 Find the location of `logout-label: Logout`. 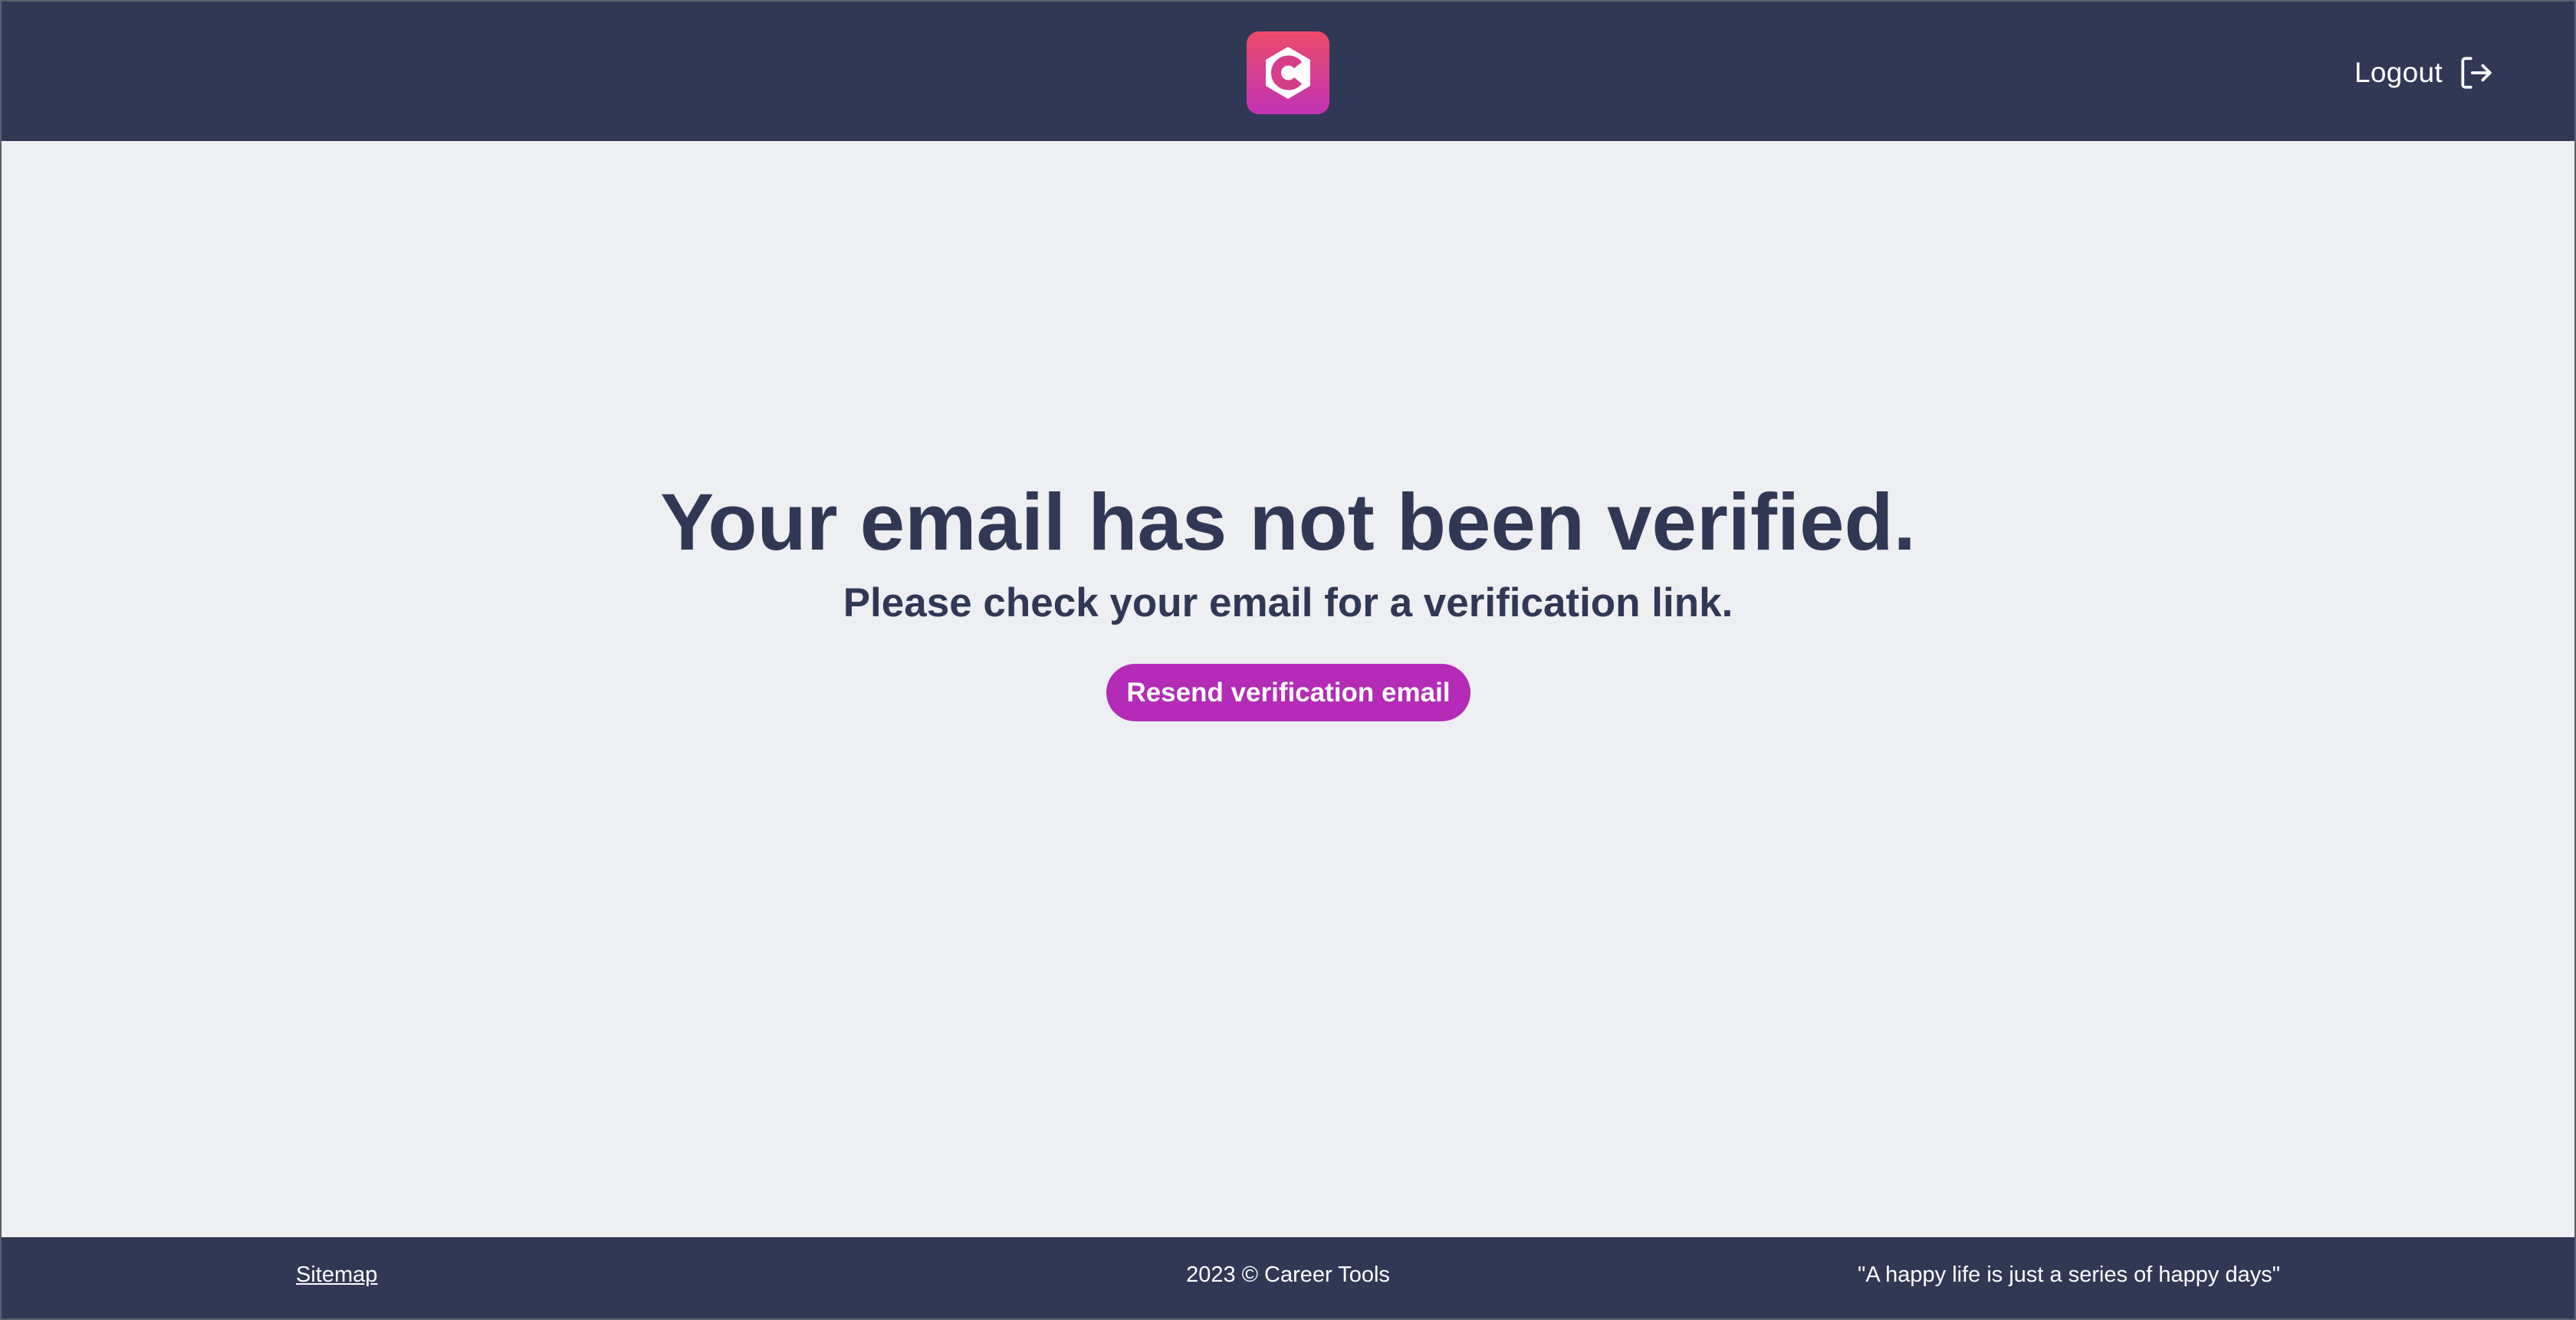

logout-label: Logout is located at coordinates (2399, 72).